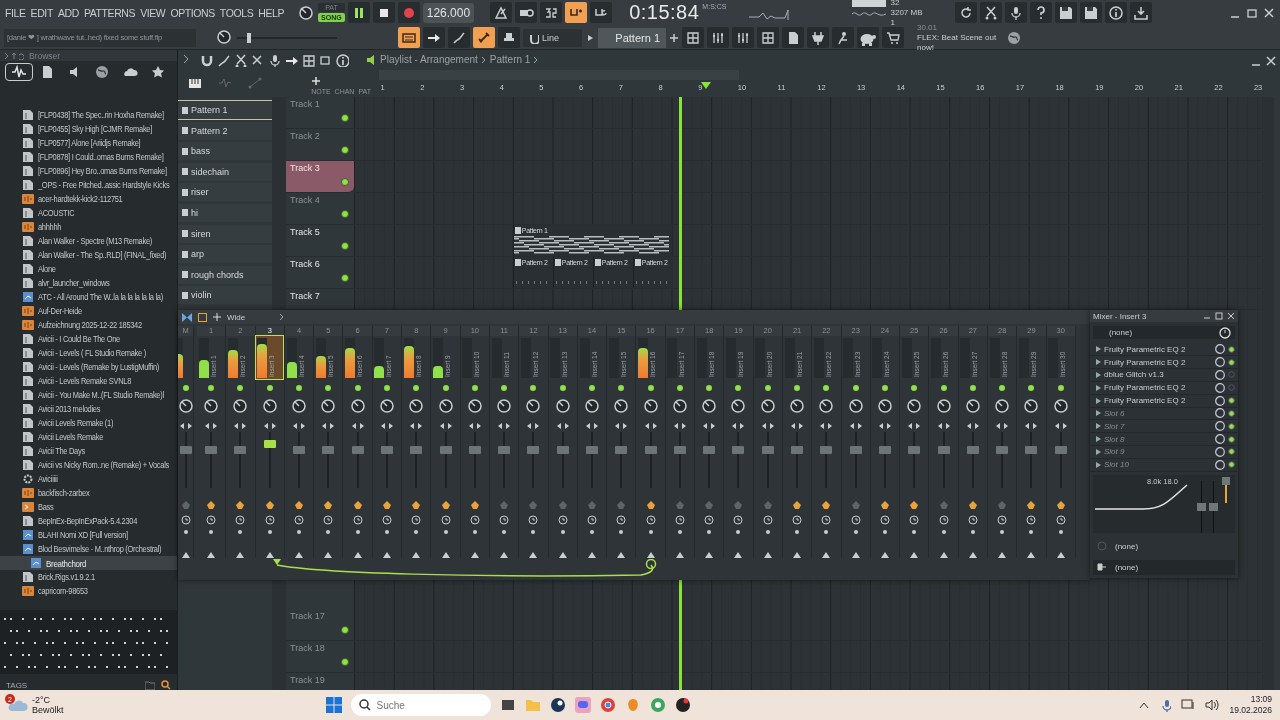  Describe the element at coordinates (88, 423) in the screenshot. I see `browser-item: Avicii Levels Remake (1)` at that location.